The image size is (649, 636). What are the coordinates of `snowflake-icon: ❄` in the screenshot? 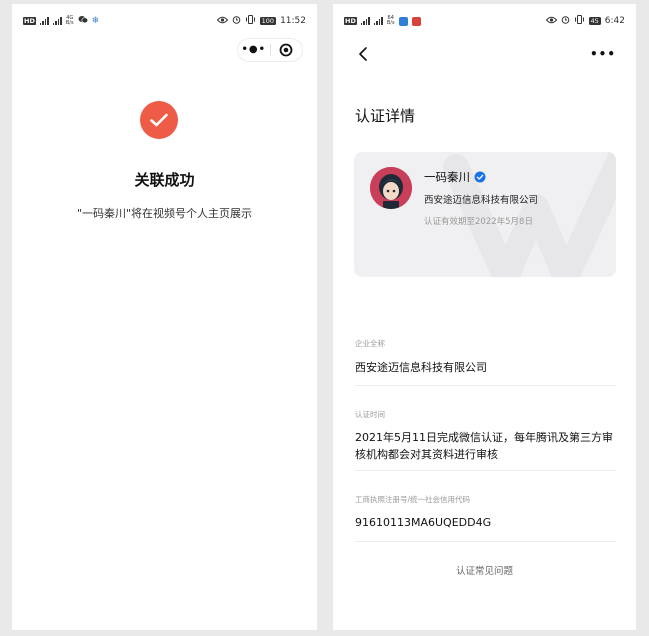 It's located at (95, 21).